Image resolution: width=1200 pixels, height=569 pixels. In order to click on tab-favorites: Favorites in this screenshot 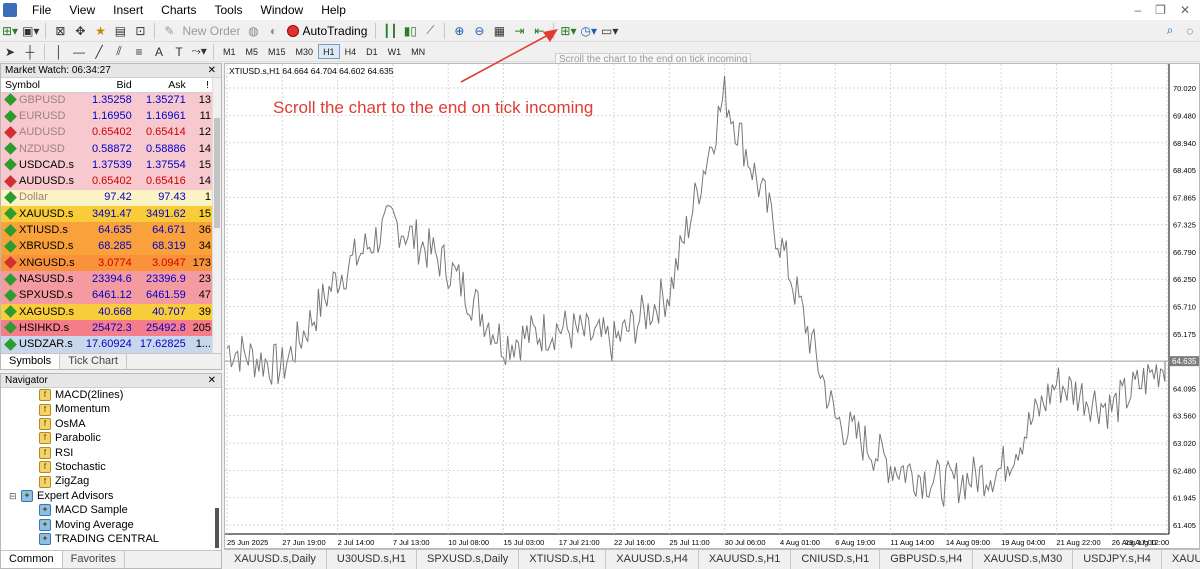, I will do `click(94, 559)`.